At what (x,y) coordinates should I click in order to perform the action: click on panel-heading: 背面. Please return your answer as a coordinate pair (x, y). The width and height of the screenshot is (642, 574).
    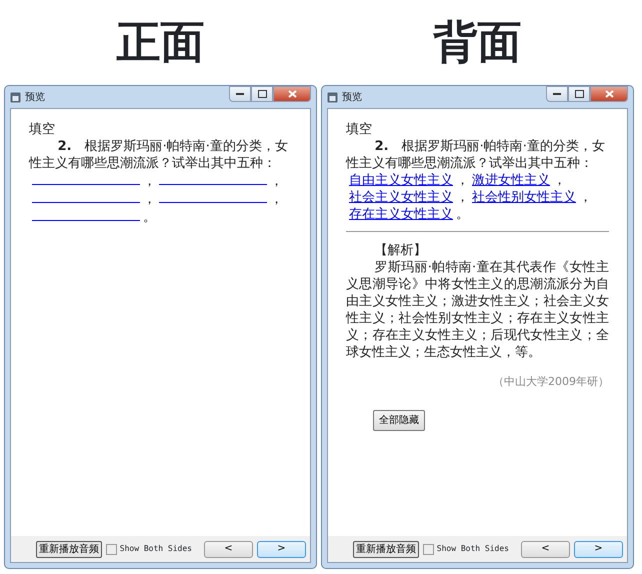
    Looking at the image, I should click on (477, 43).